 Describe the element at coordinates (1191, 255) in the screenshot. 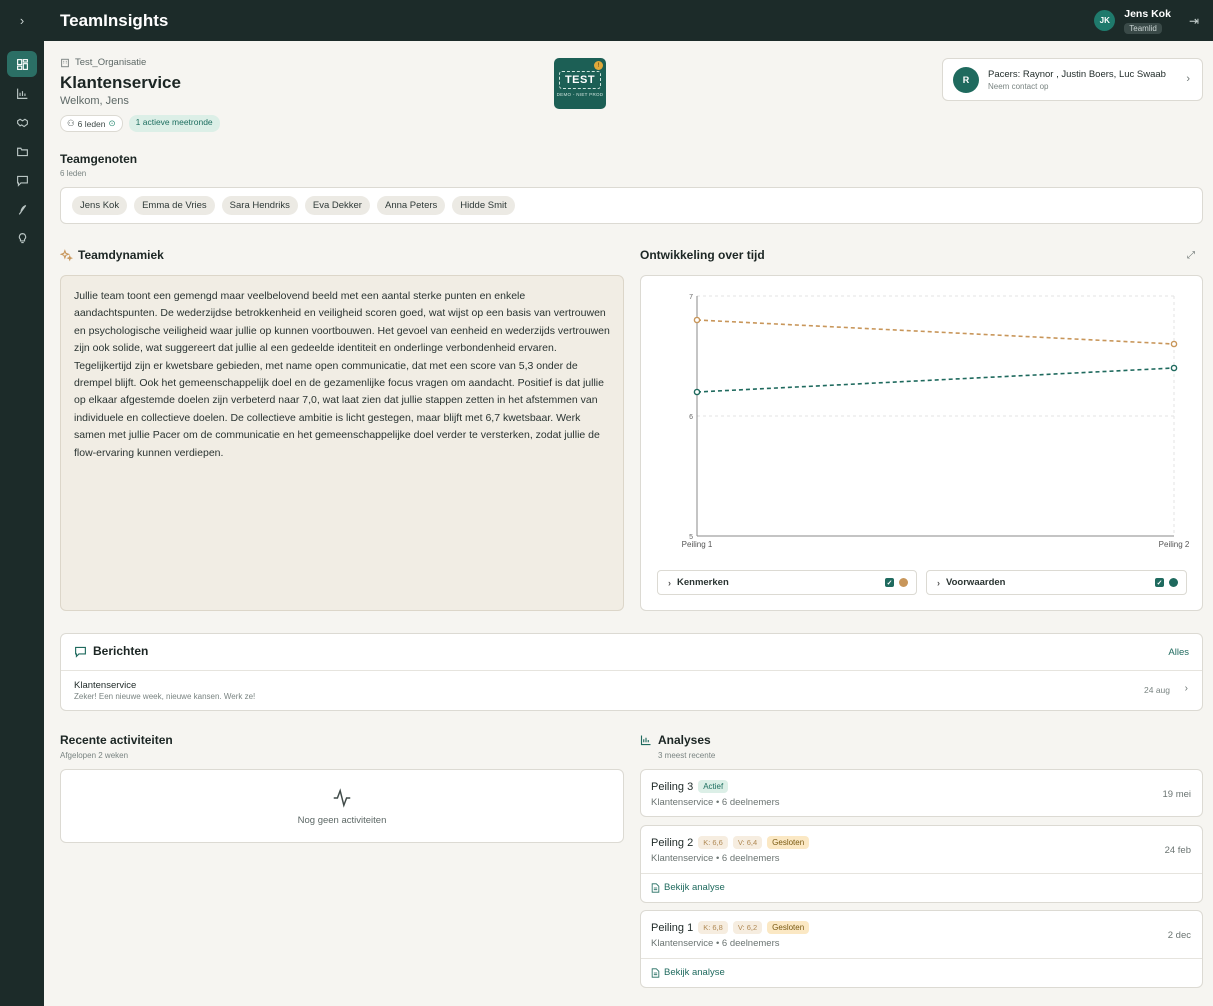

I see `expand-icon: ⤢` at that location.